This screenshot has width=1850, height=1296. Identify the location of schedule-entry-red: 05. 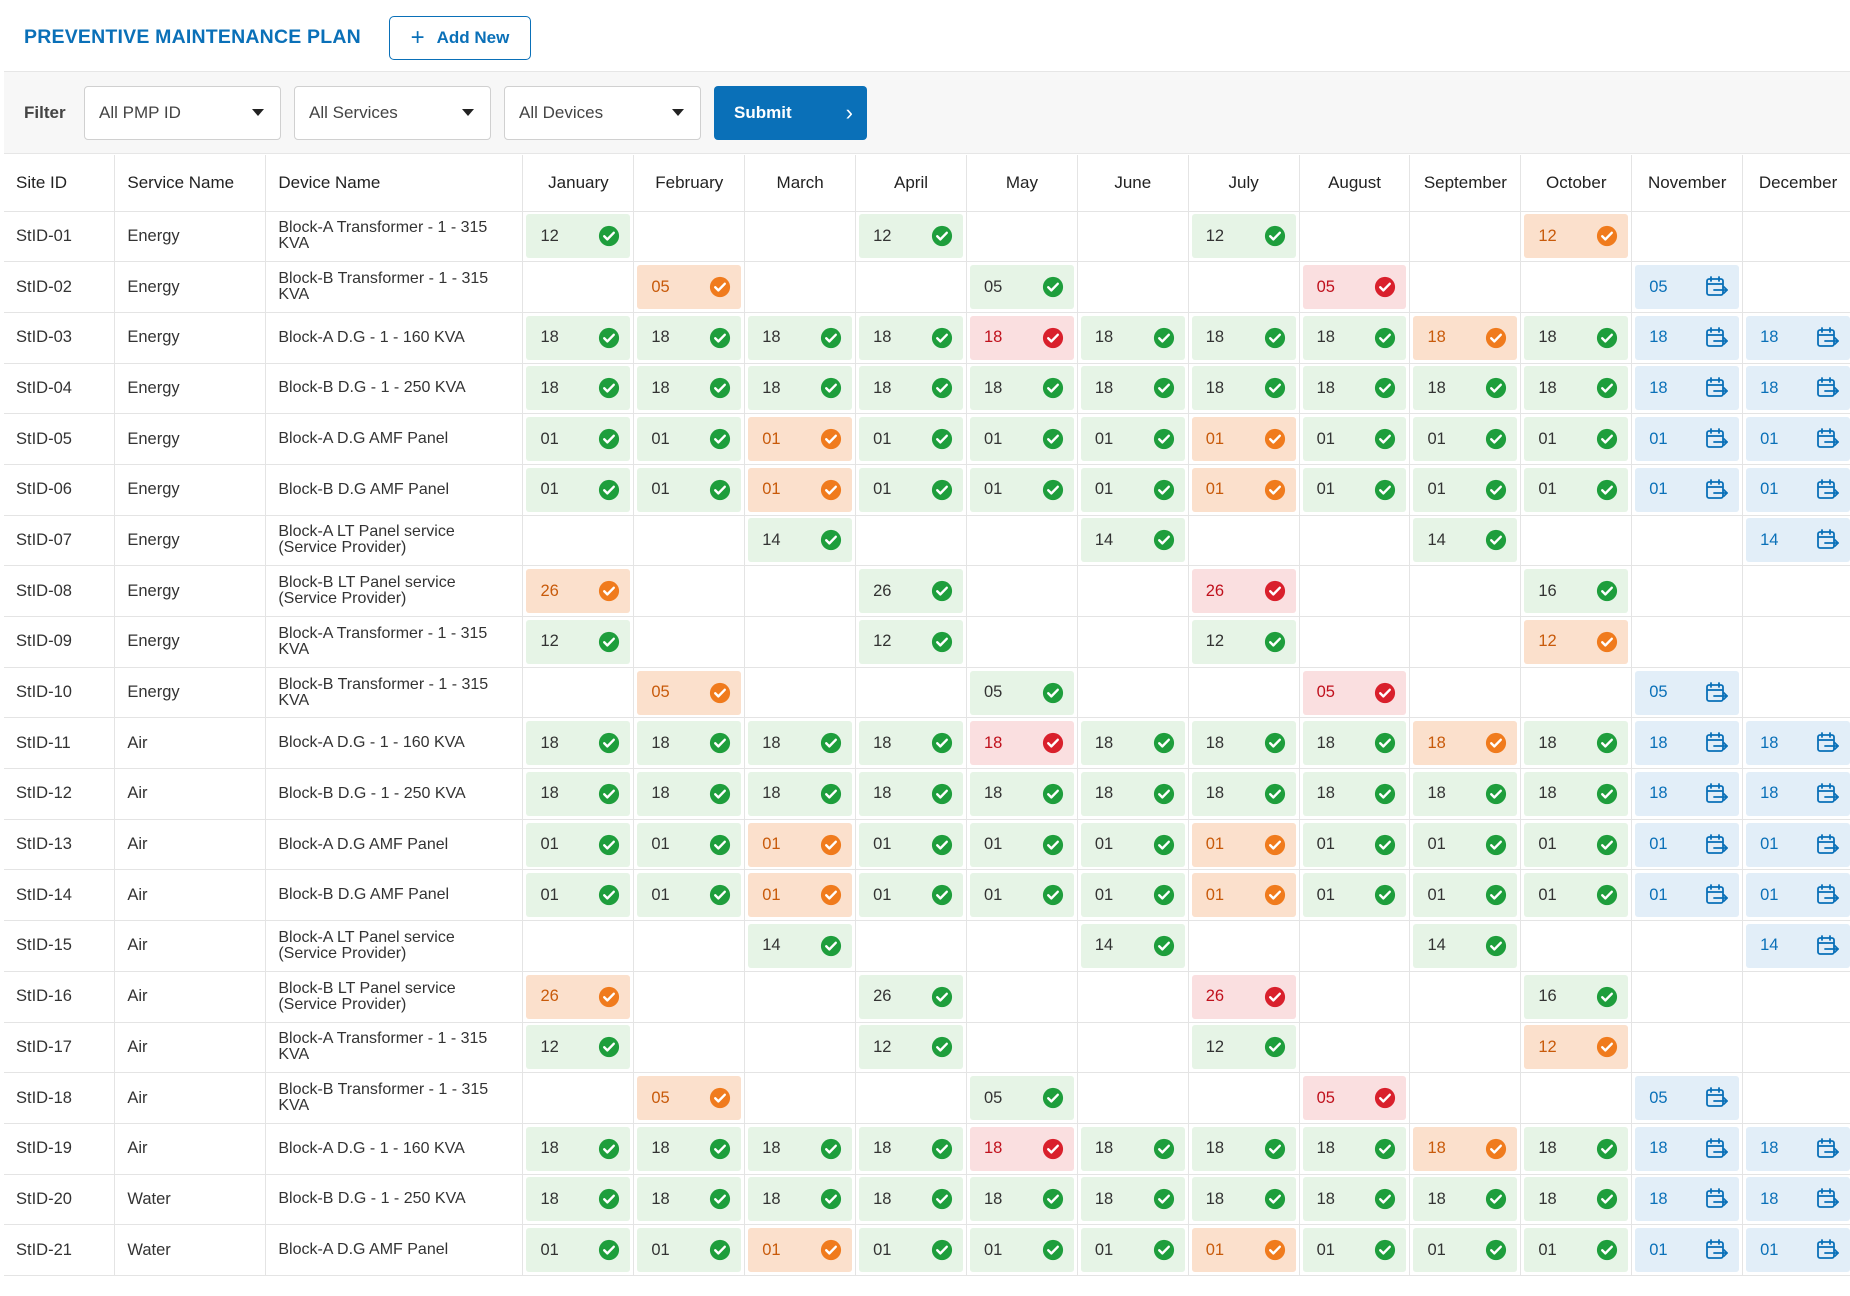
(1354, 287).